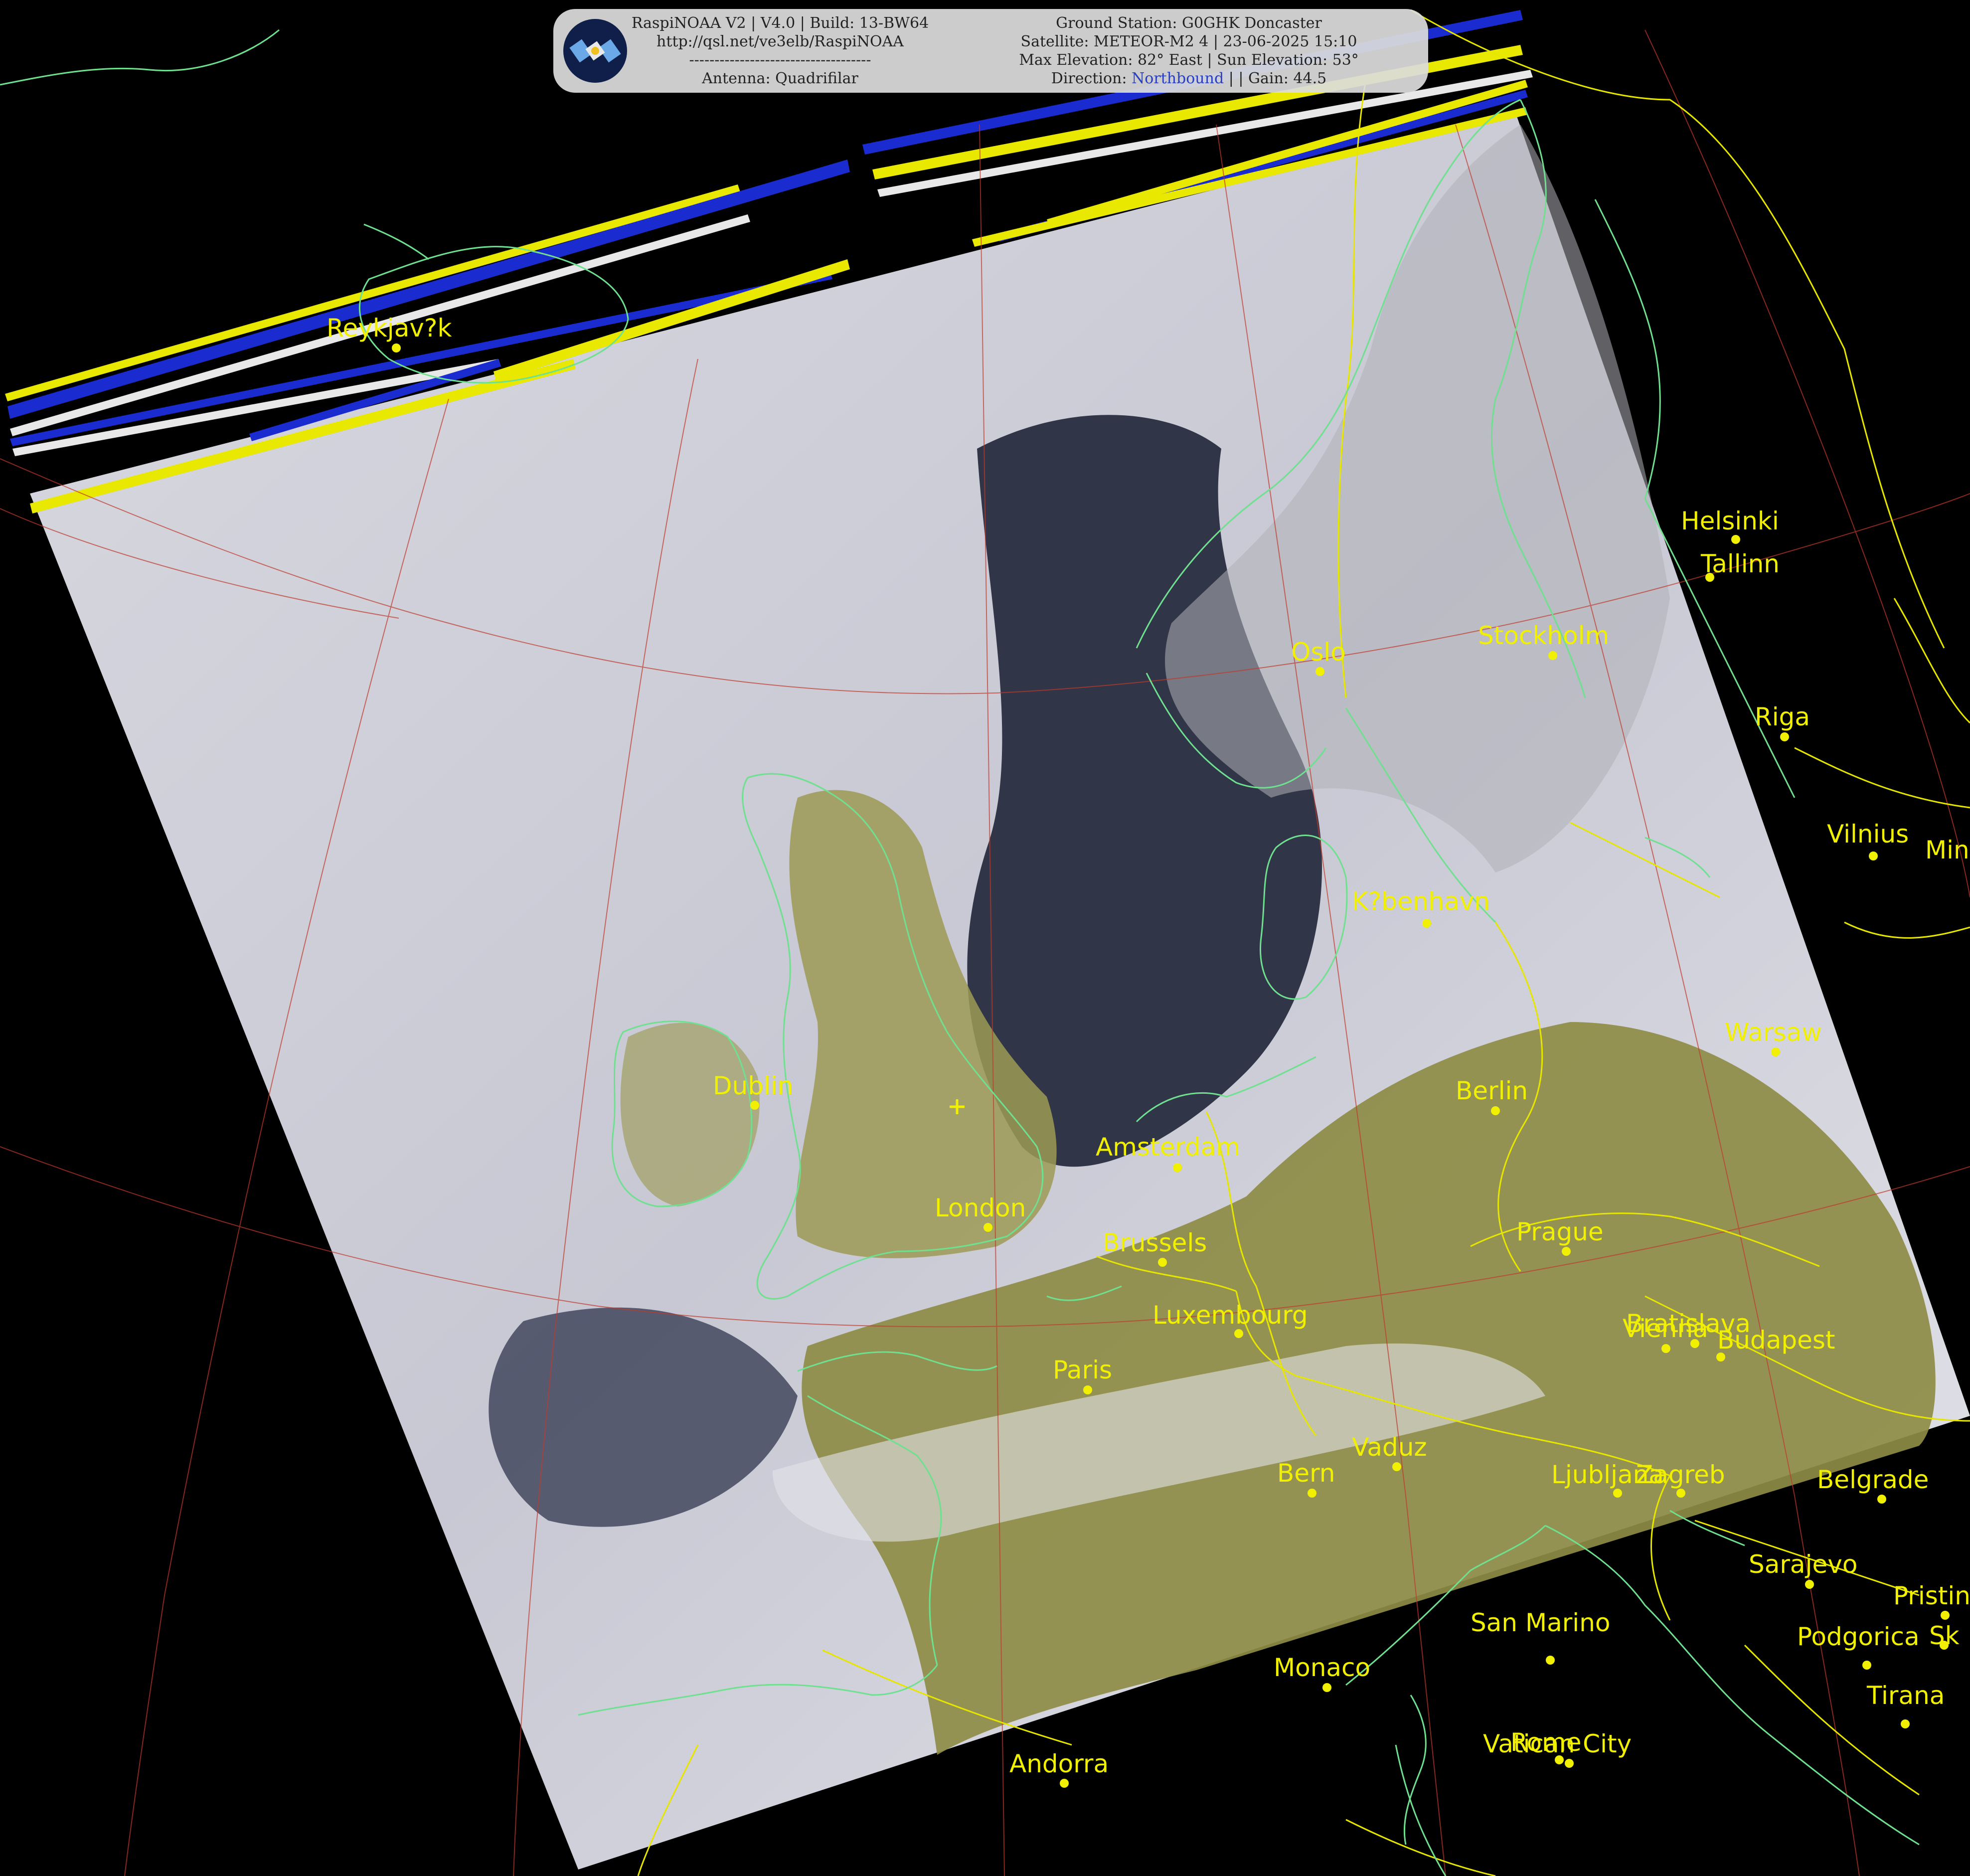 The height and width of the screenshot is (1876, 1970). I want to click on ground-station: Ground Station: G0GHK Doncaster, so click(1189, 23).